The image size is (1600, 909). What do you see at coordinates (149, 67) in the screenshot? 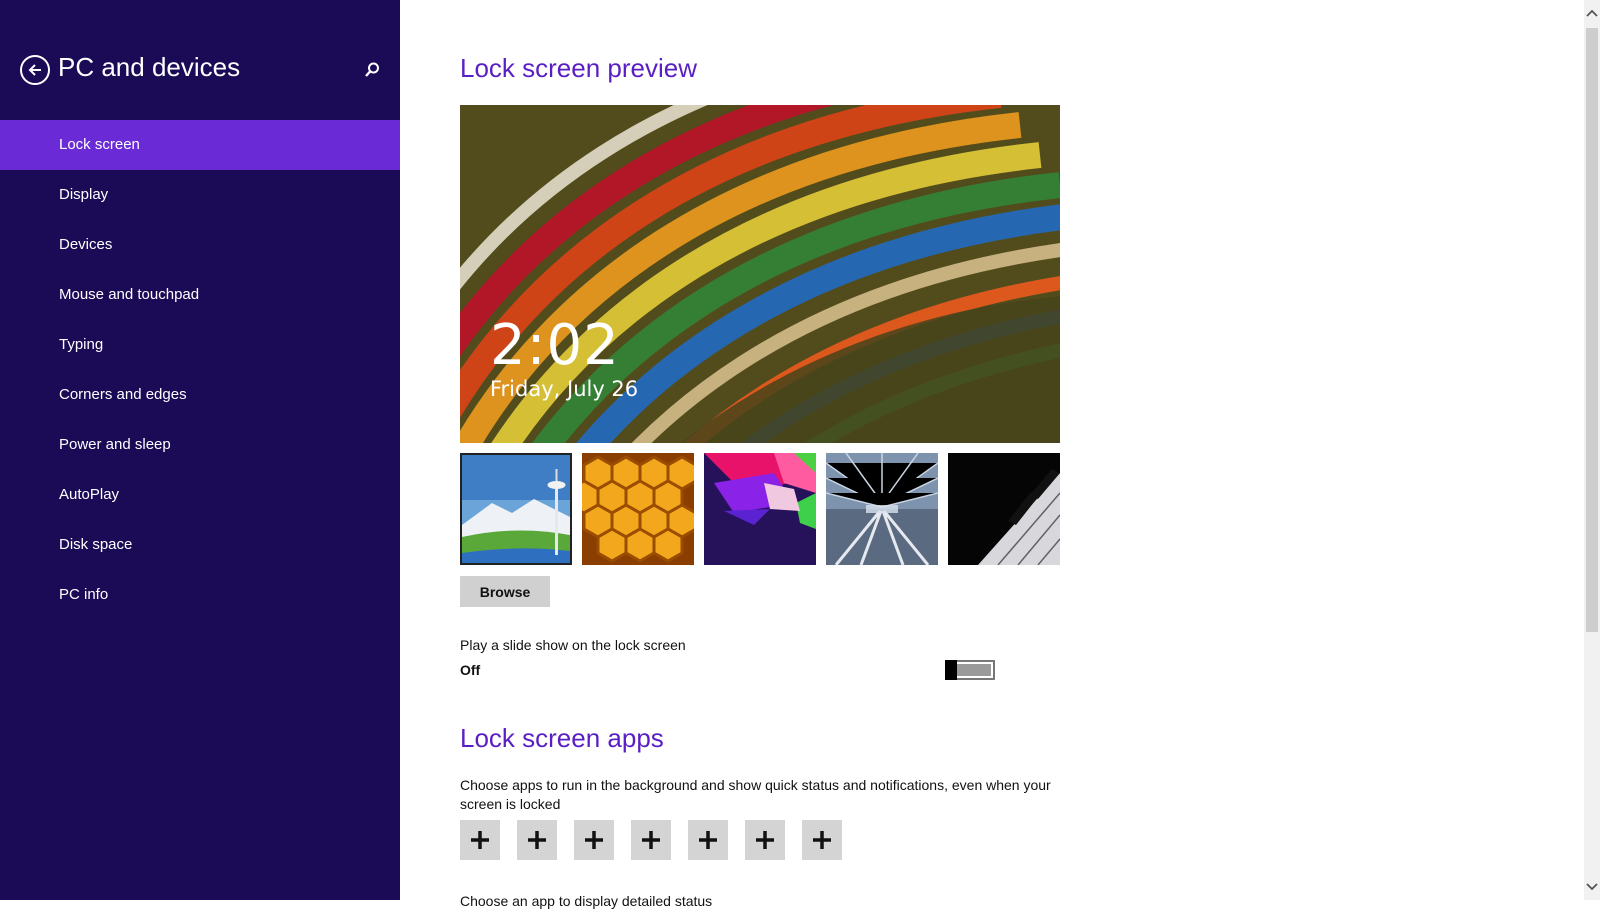
I see `sidebar-title: PC and devices` at bounding box center [149, 67].